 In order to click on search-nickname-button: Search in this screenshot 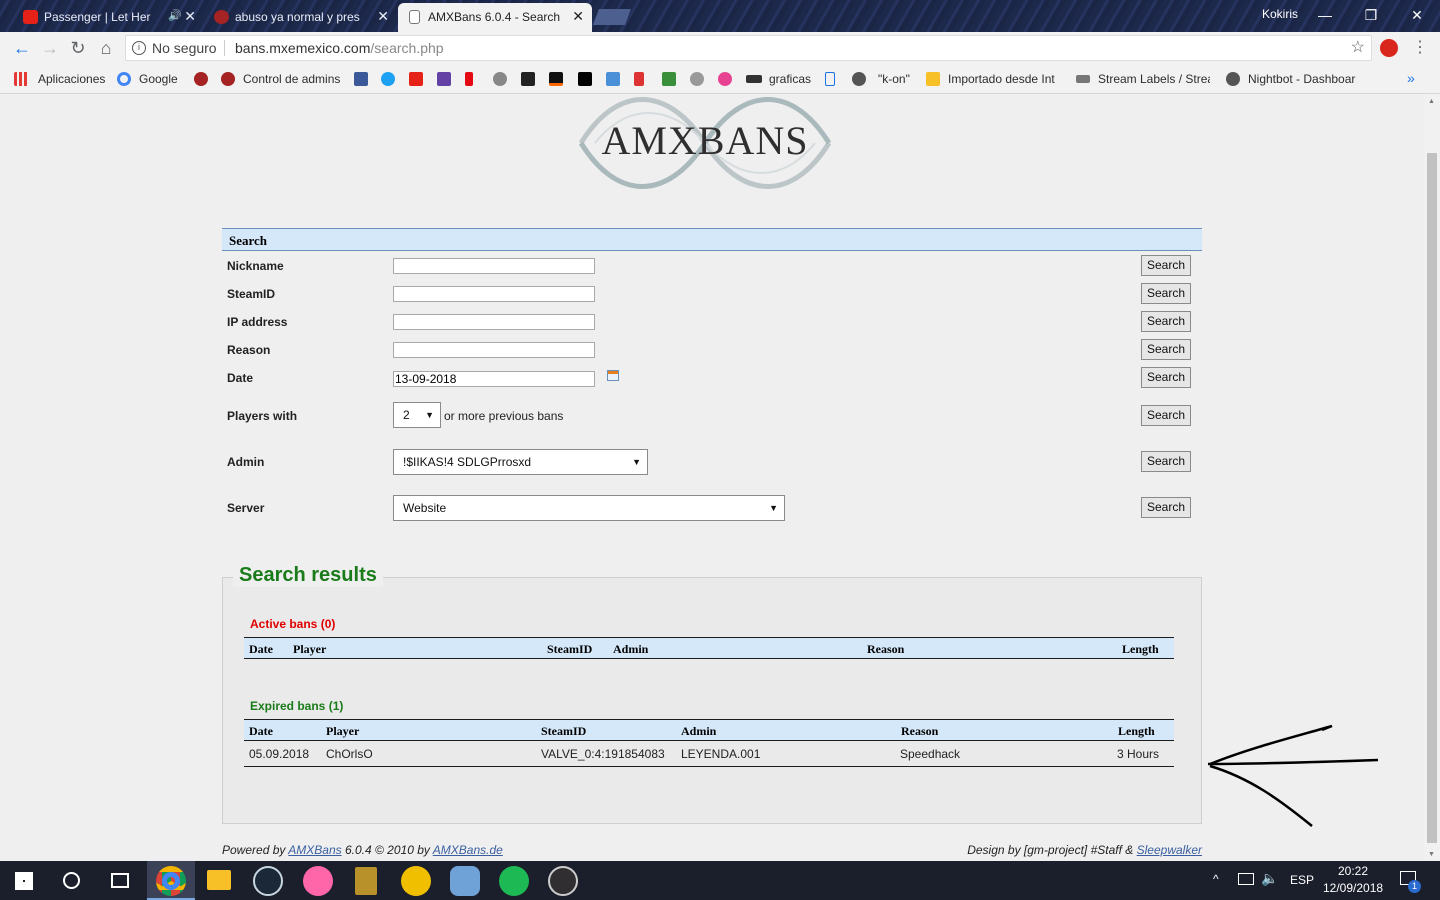, I will do `click(1166, 265)`.